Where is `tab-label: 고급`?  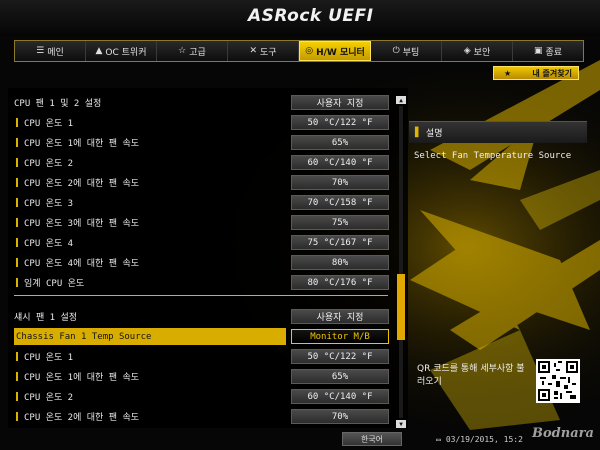 tab-label: 고급 is located at coordinates (197, 52).